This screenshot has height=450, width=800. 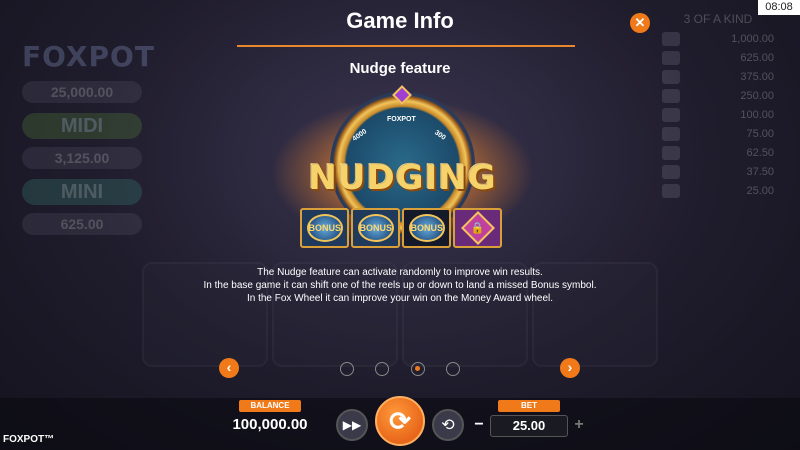 I want to click on nudging-banner: NUDGING, so click(x=402, y=178).